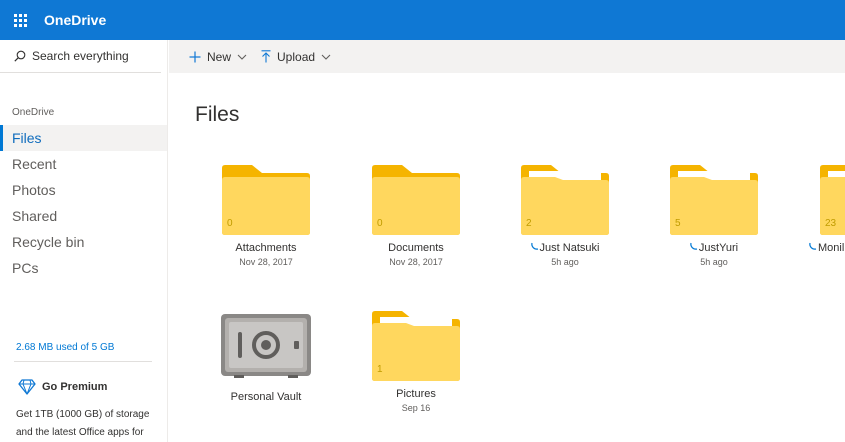 This screenshot has height=442, width=845. What do you see at coordinates (266, 349) in the screenshot?
I see `vault-icon` at bounding box center [266, 349].